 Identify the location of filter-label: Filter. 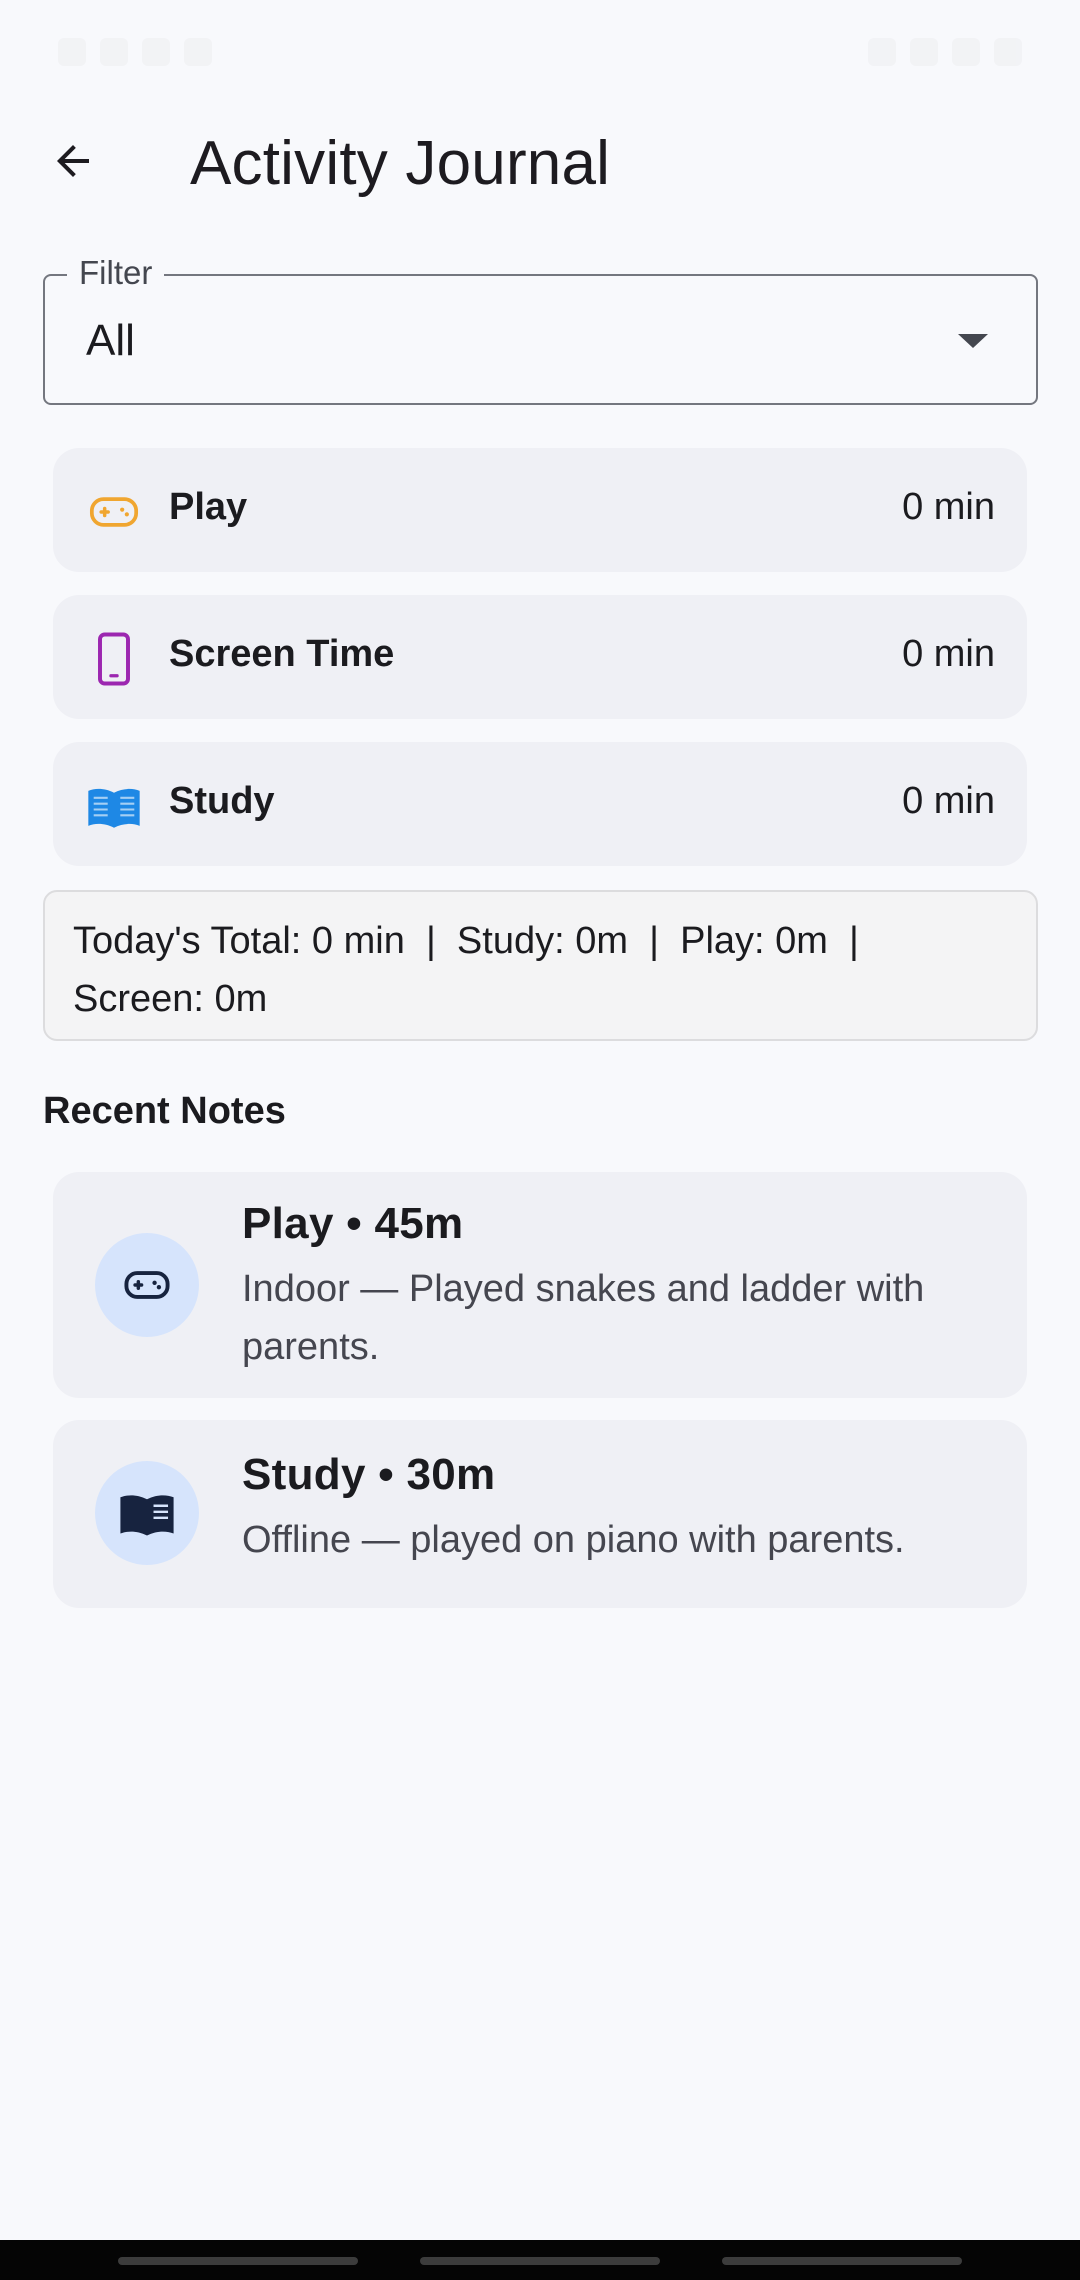
(116, 273).